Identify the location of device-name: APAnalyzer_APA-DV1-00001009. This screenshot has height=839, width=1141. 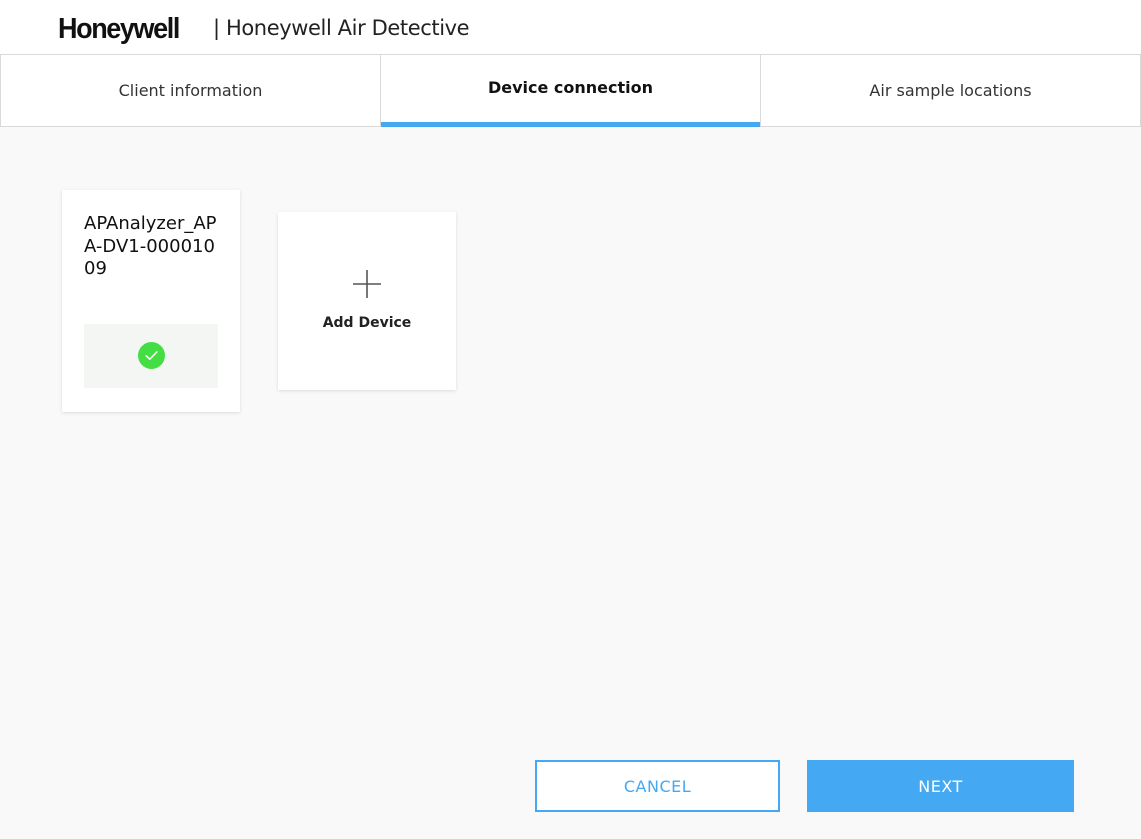
(150, 246).